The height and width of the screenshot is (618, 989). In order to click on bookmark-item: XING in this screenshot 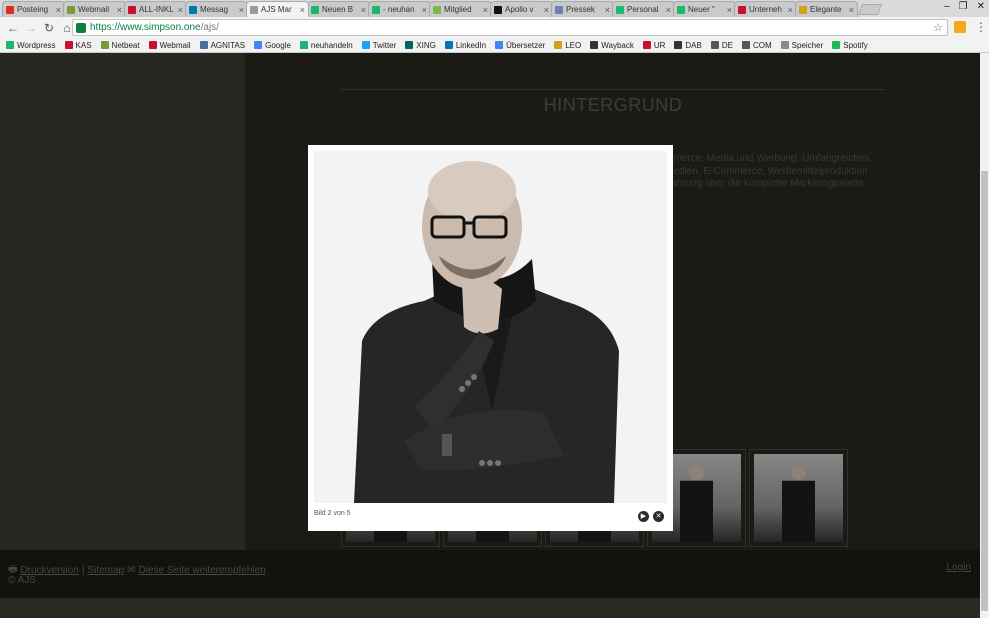, I will do `click(420, 45)`.